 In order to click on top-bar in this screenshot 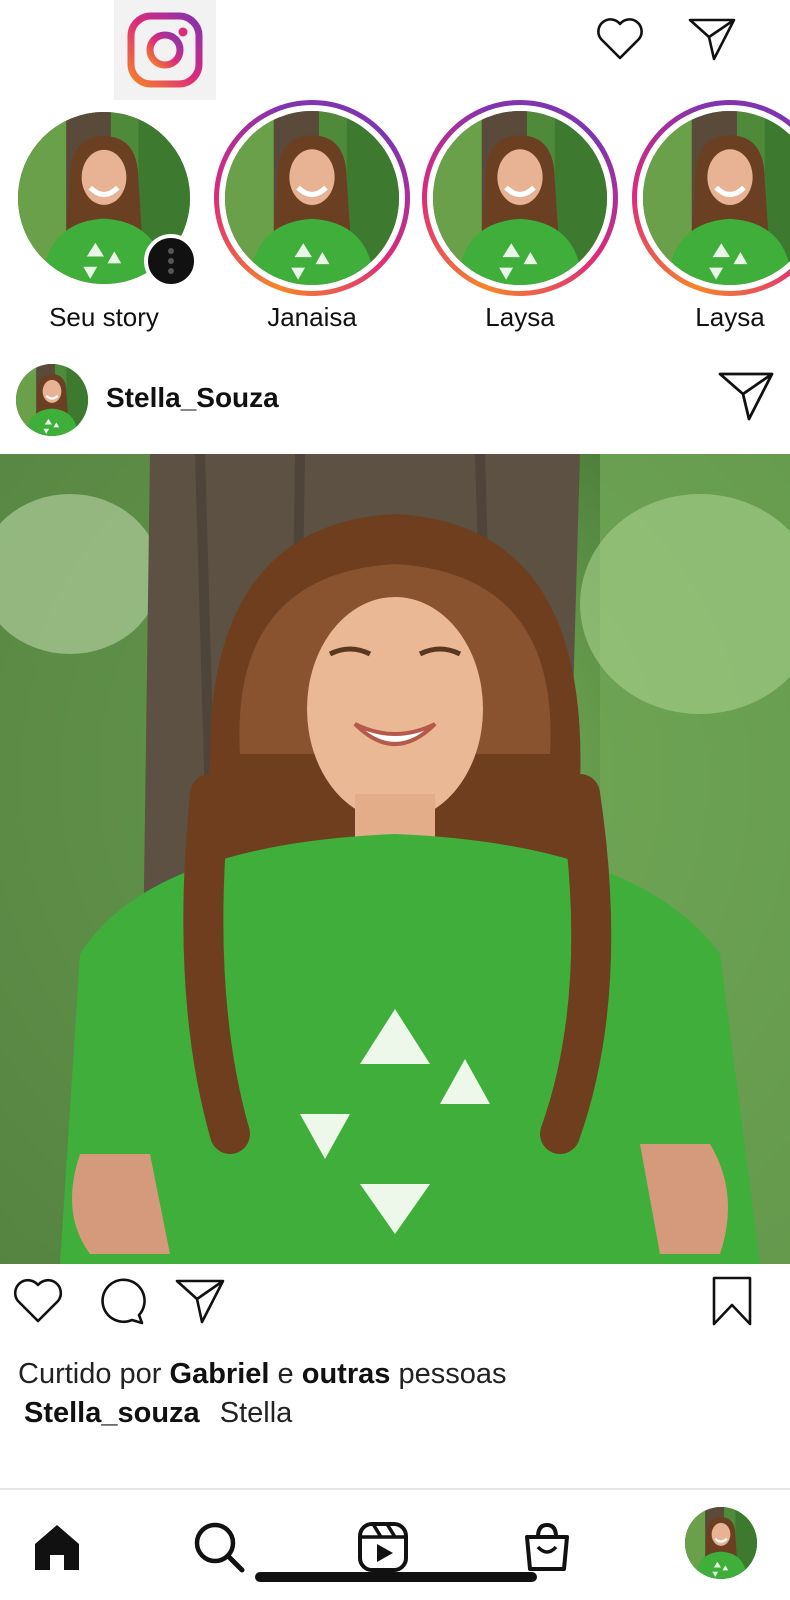, I will do `click(395, 50)`.